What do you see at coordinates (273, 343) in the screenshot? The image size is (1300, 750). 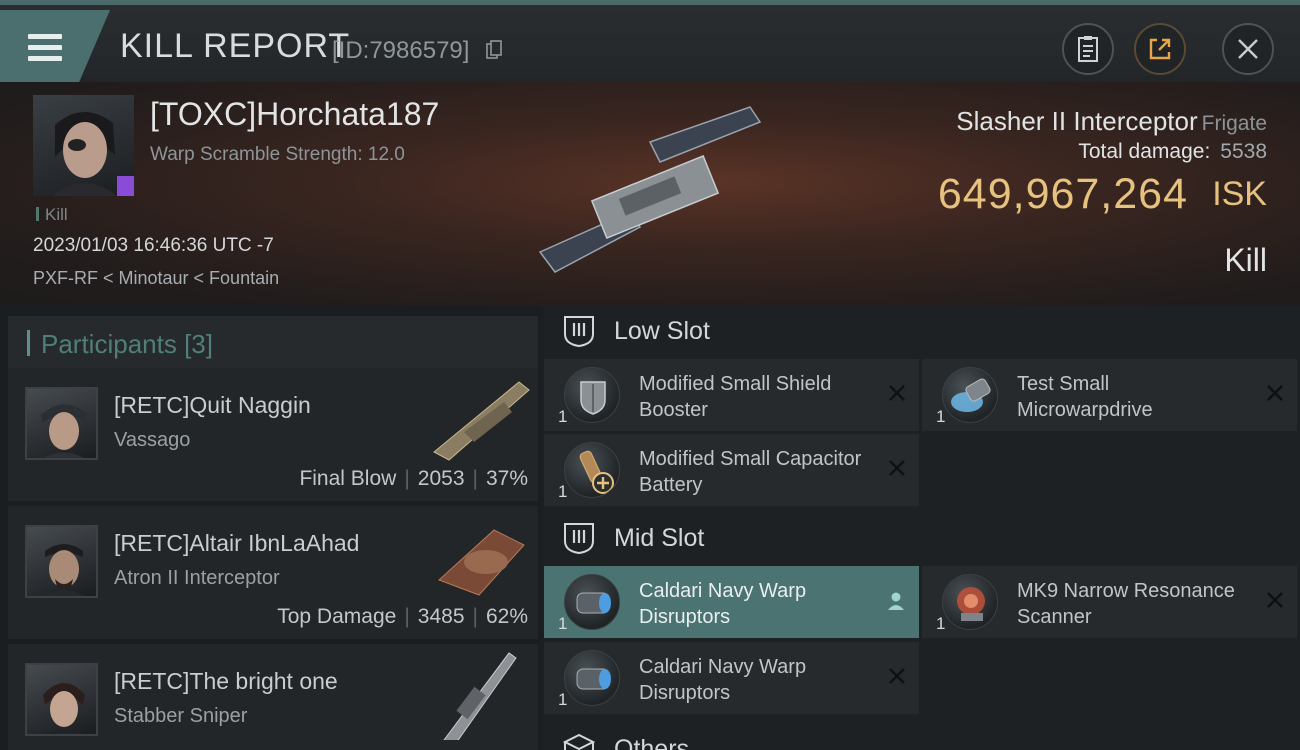 I see `participants-header: Participants [3]` at bounding box center [273, 343].